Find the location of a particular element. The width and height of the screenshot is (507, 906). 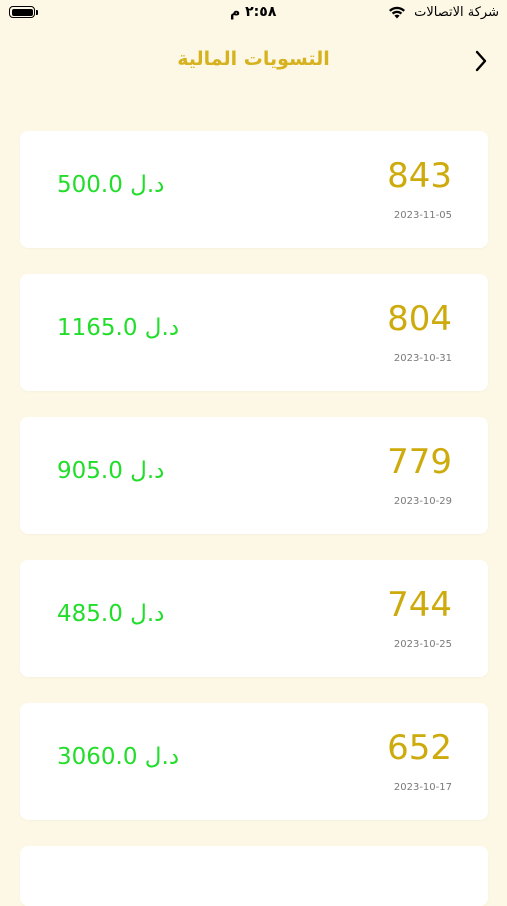

settlement-number: 843 is located at coordinates (419, 176).